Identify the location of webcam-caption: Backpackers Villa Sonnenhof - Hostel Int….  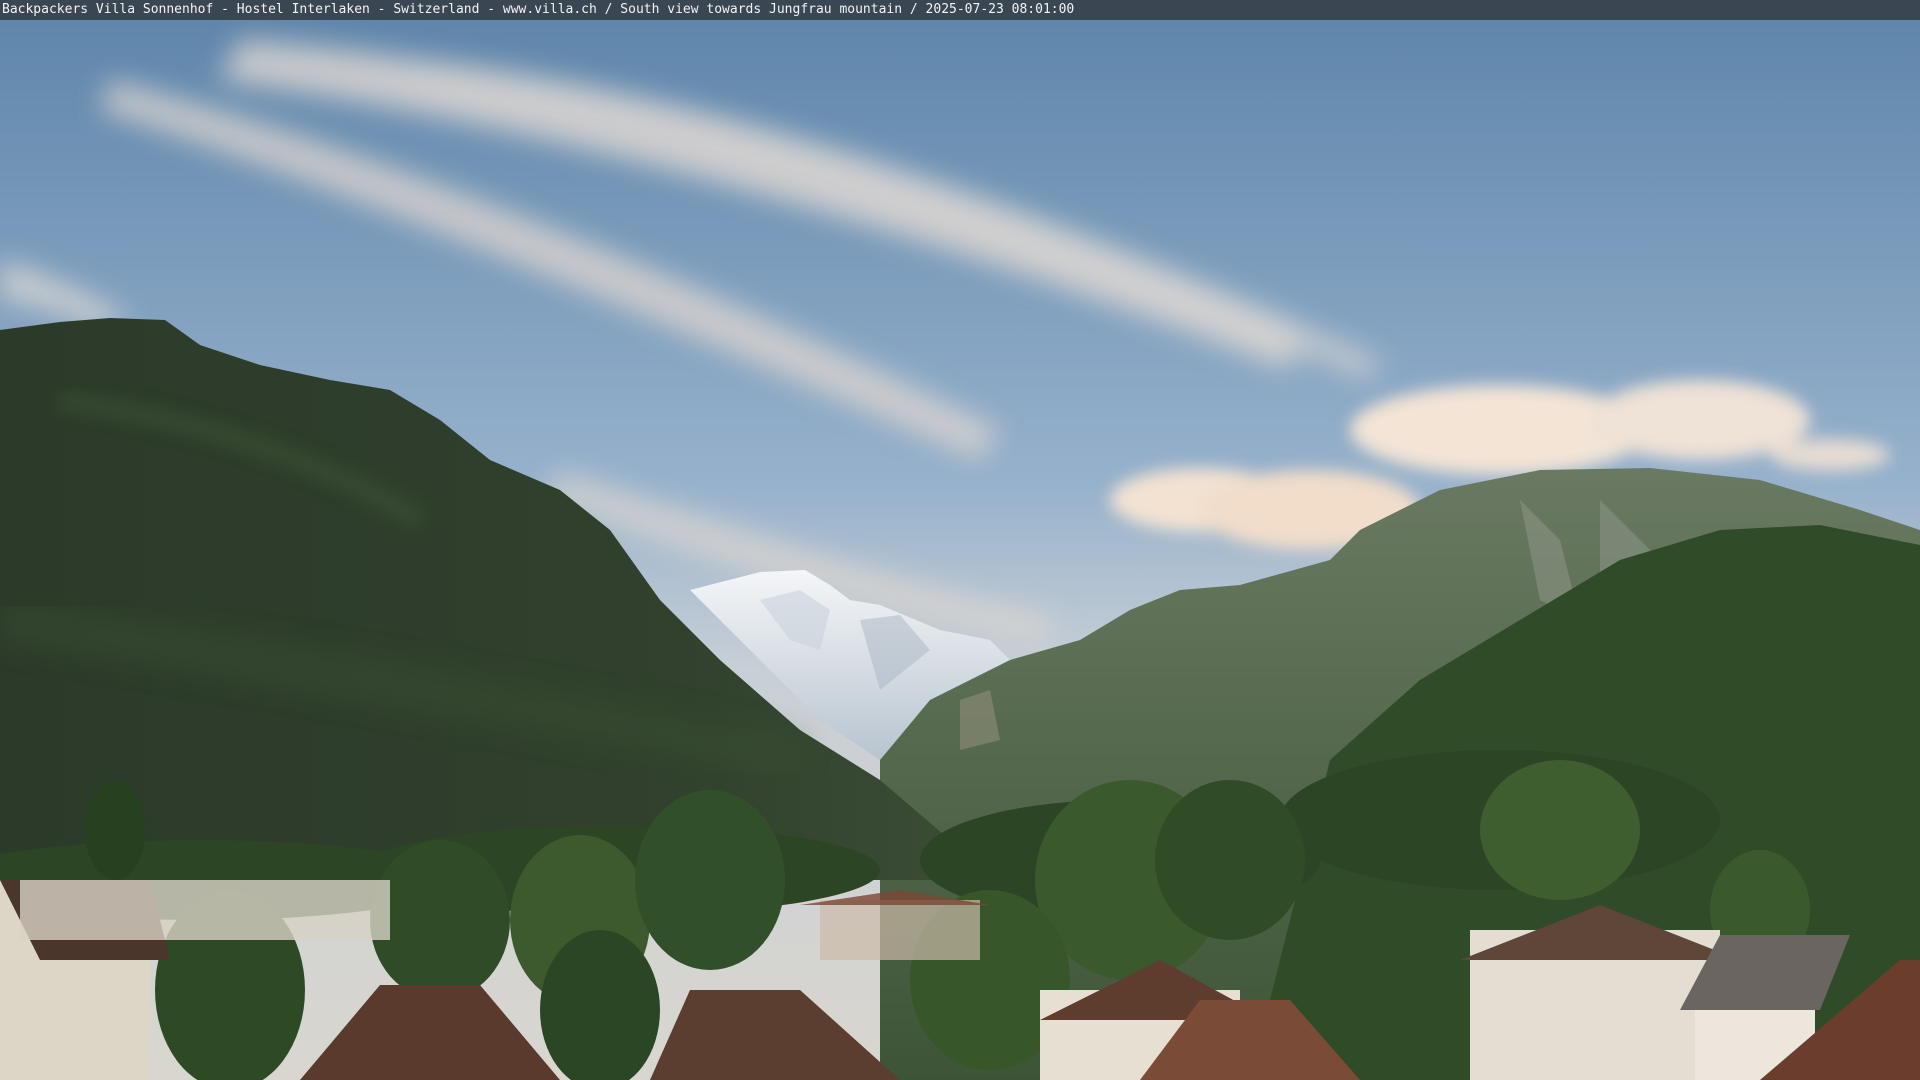
(960, 10).